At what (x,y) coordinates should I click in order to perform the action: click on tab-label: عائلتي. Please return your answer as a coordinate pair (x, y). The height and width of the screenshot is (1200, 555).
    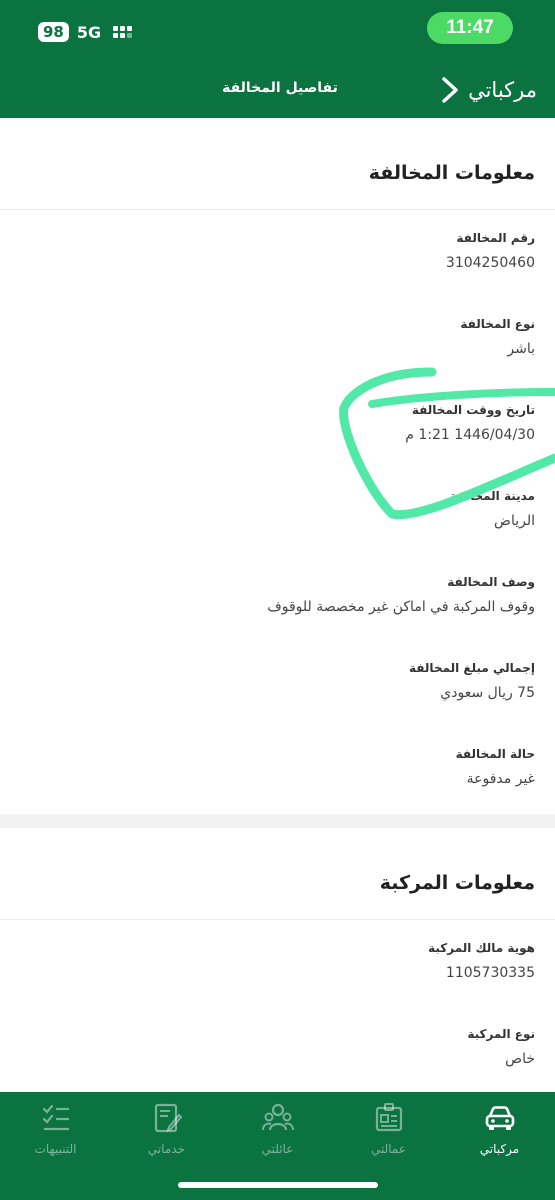
    Looking at the image, I should click on (277, 1149).